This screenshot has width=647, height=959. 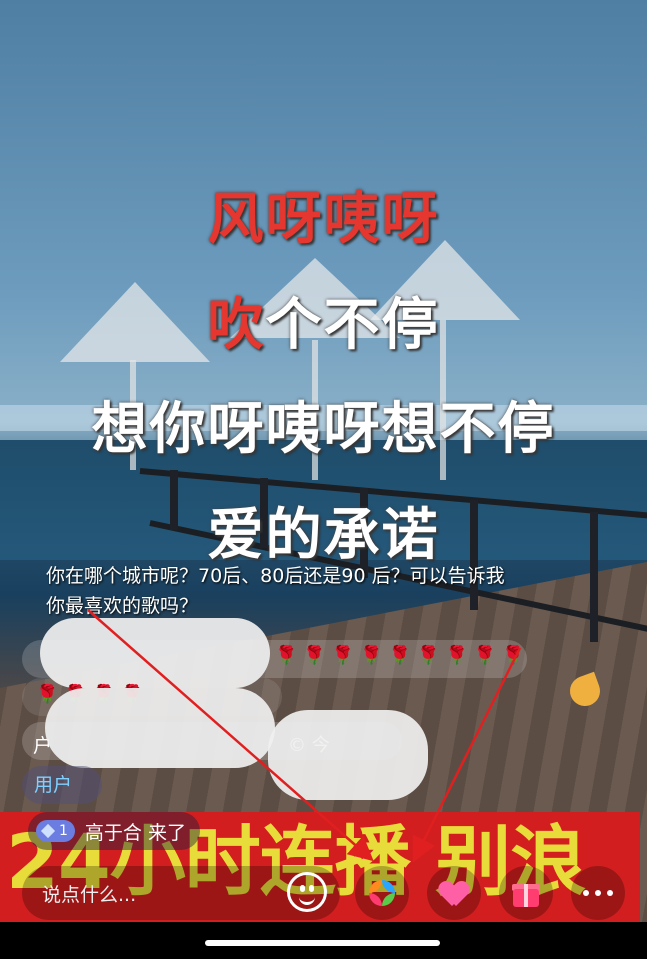 I want to click on home-indicator, so click(x=322, y=943).